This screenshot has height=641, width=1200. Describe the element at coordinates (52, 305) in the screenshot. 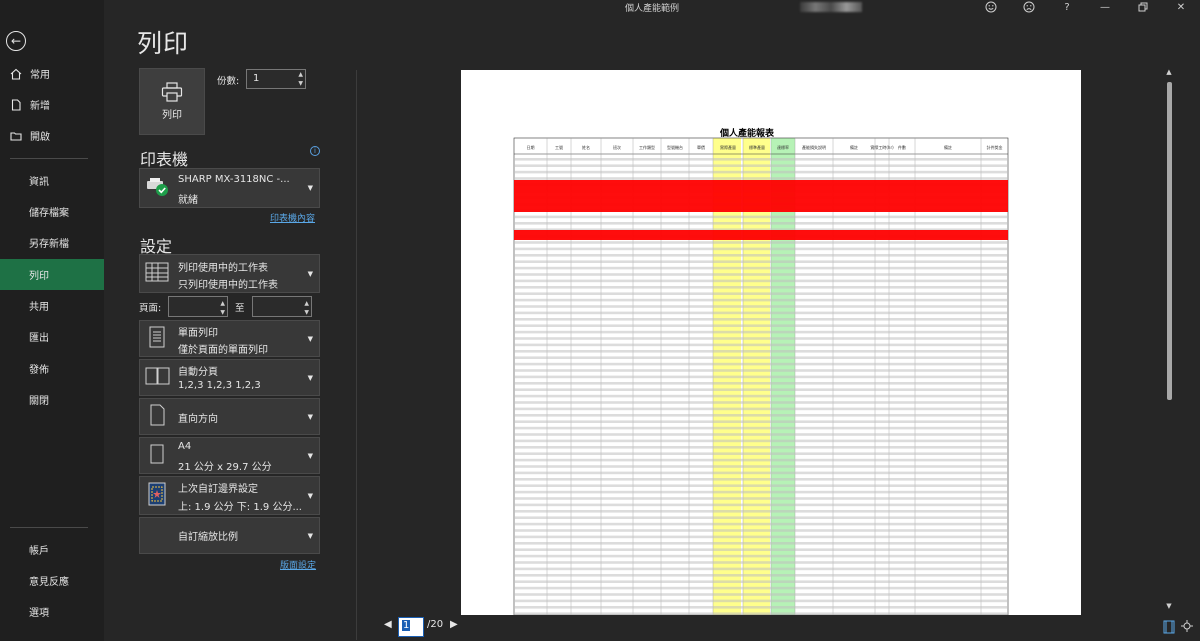

I see `nav-item-share: 共用` at that location.